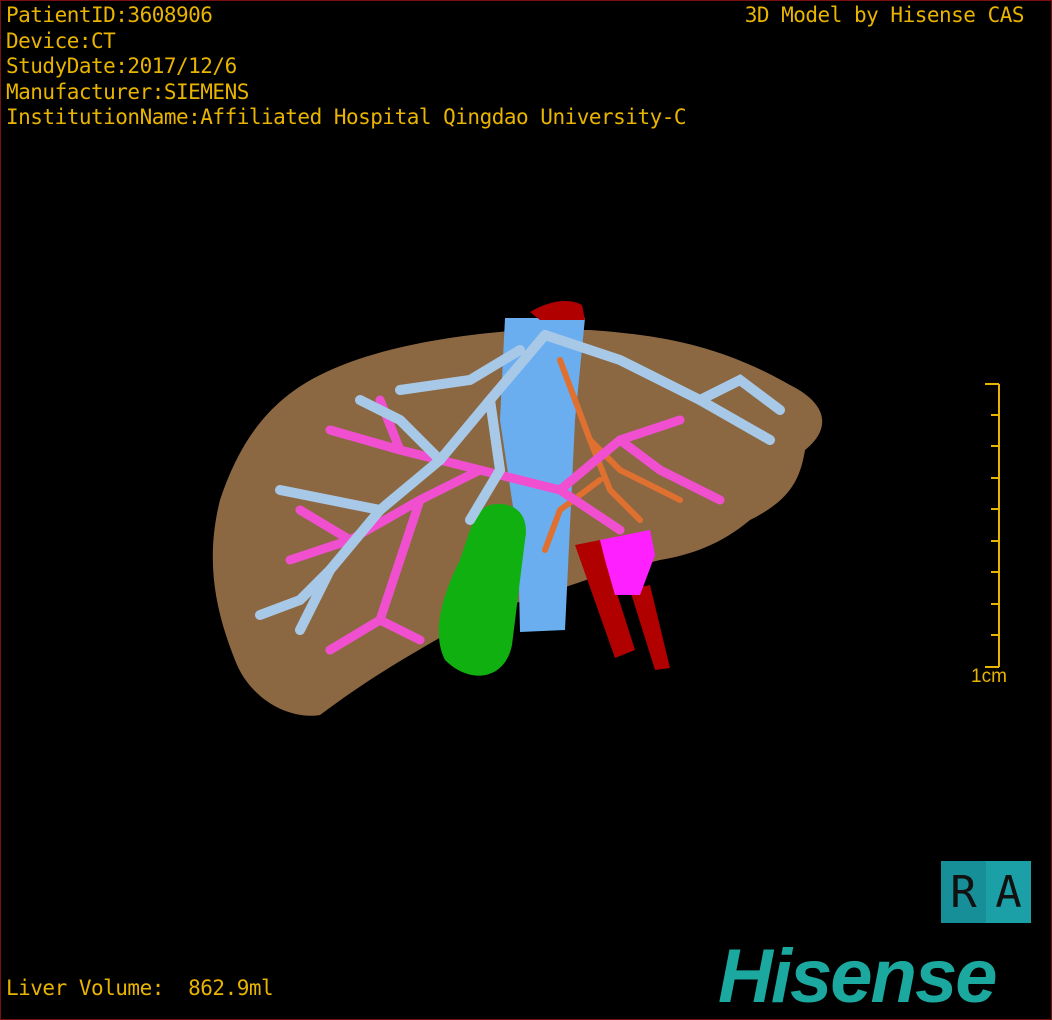  Describe the element at coordinates (963, 892) in the screenshot. I see `orientation-left: R` at that location.